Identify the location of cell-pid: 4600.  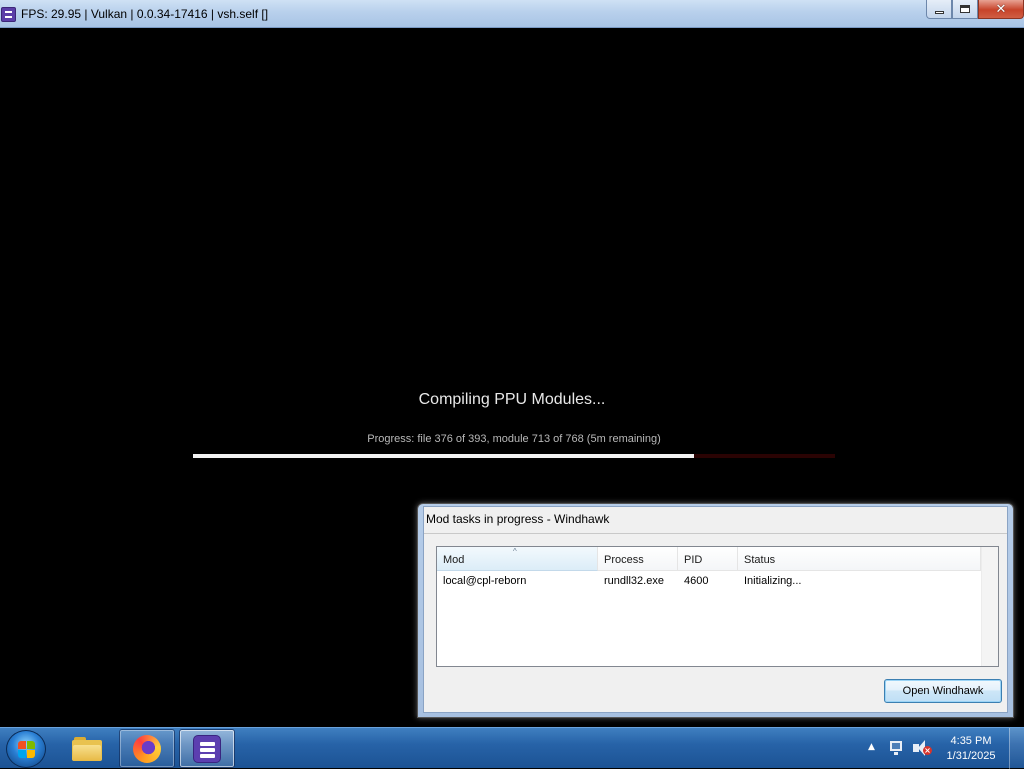
(696, 581).